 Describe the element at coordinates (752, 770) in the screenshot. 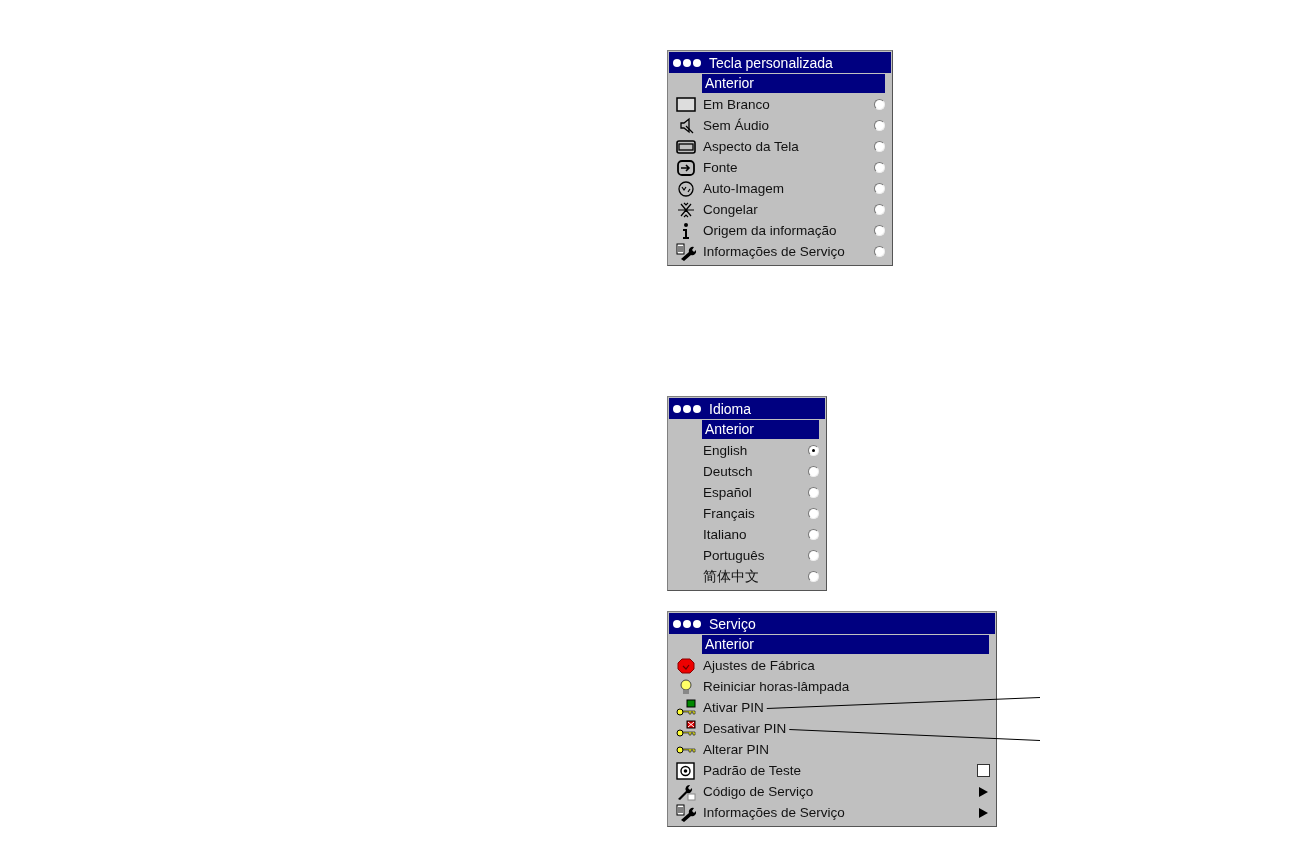

I see `menu-item: Padrão de Teste` at that location.